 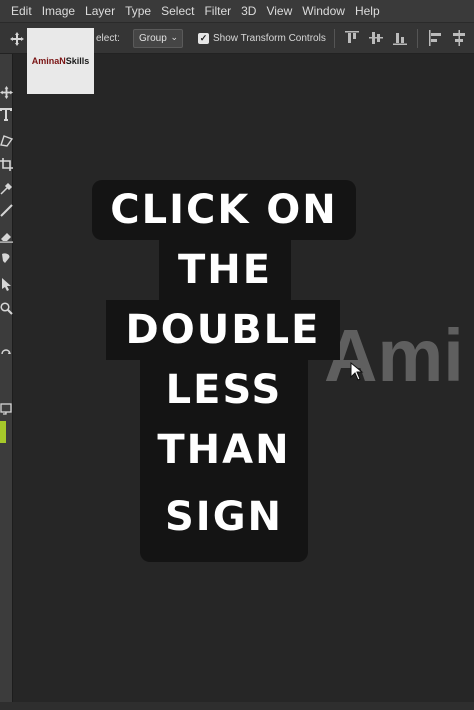 I want to click on align-top-icon, so click(x=352, y=38).